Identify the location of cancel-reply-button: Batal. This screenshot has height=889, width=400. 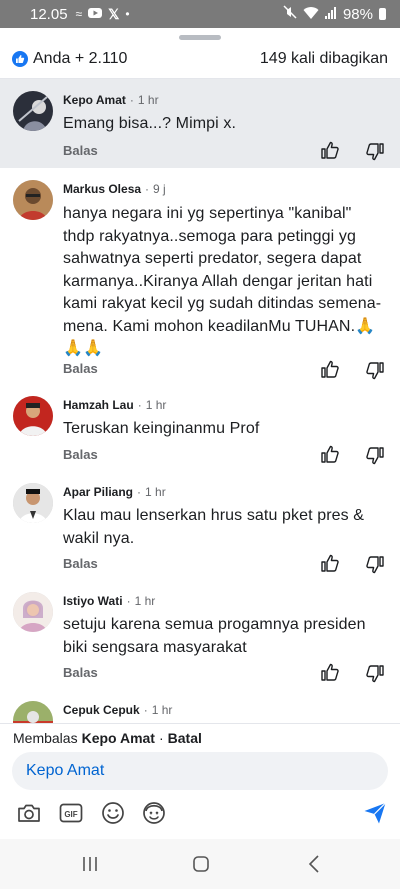
(185, 738).